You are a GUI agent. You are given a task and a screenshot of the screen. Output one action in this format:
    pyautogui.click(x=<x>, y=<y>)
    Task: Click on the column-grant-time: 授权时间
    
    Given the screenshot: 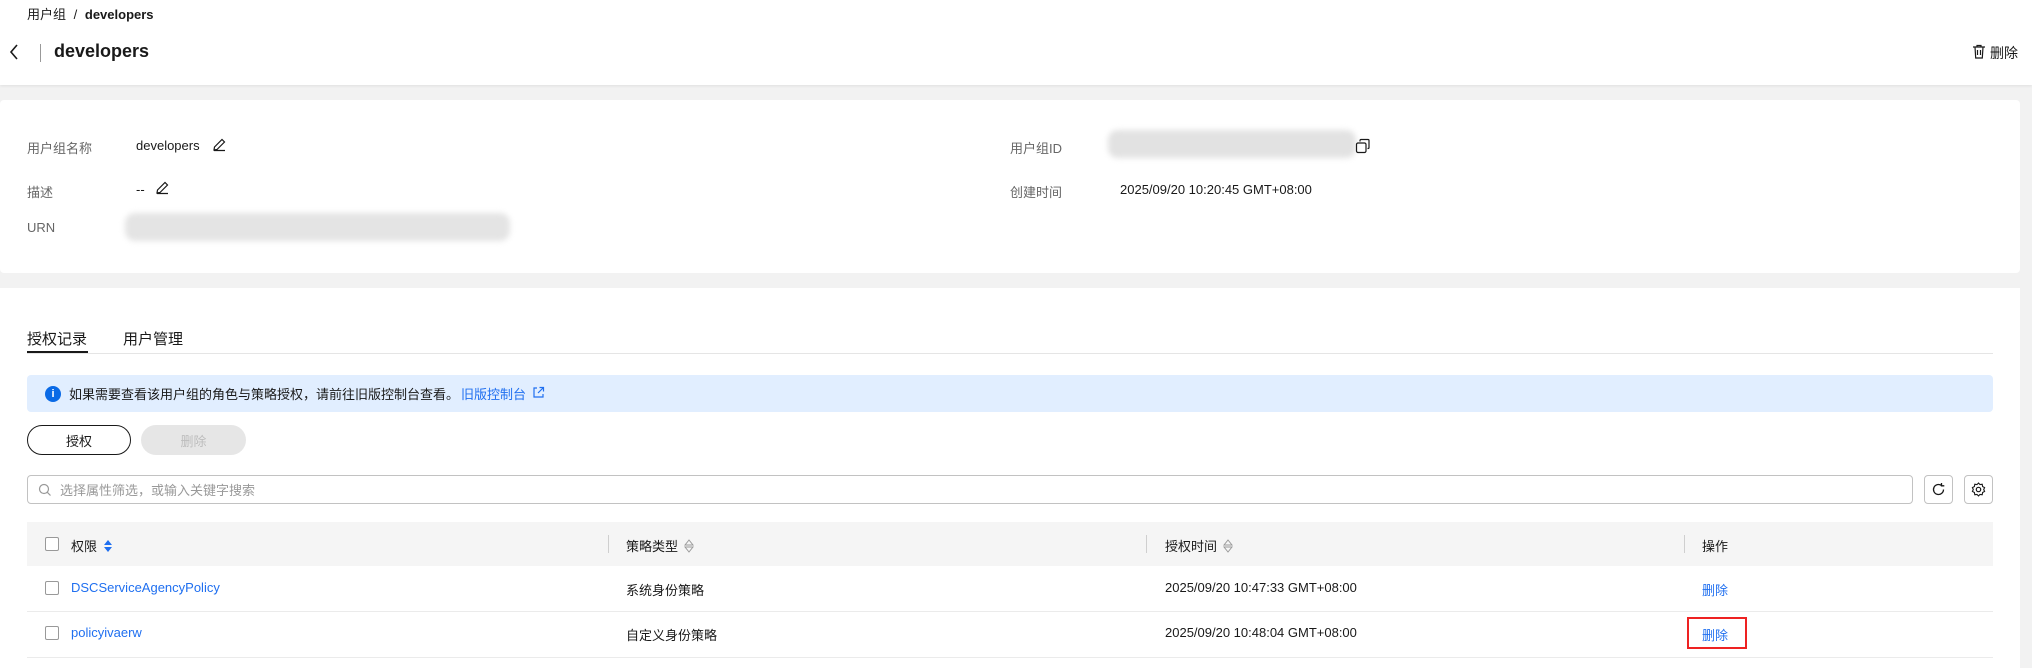 What is the action you would take?
    pyautogui.click(x=1199, y=545)
    